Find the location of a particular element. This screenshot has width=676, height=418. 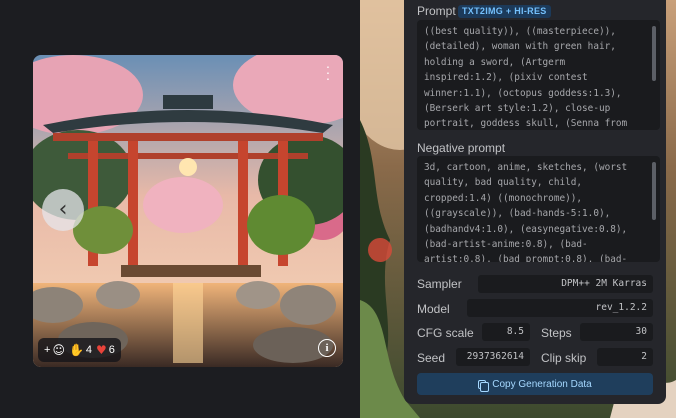

steps-value: 30 is located at coordinates (616, 332).